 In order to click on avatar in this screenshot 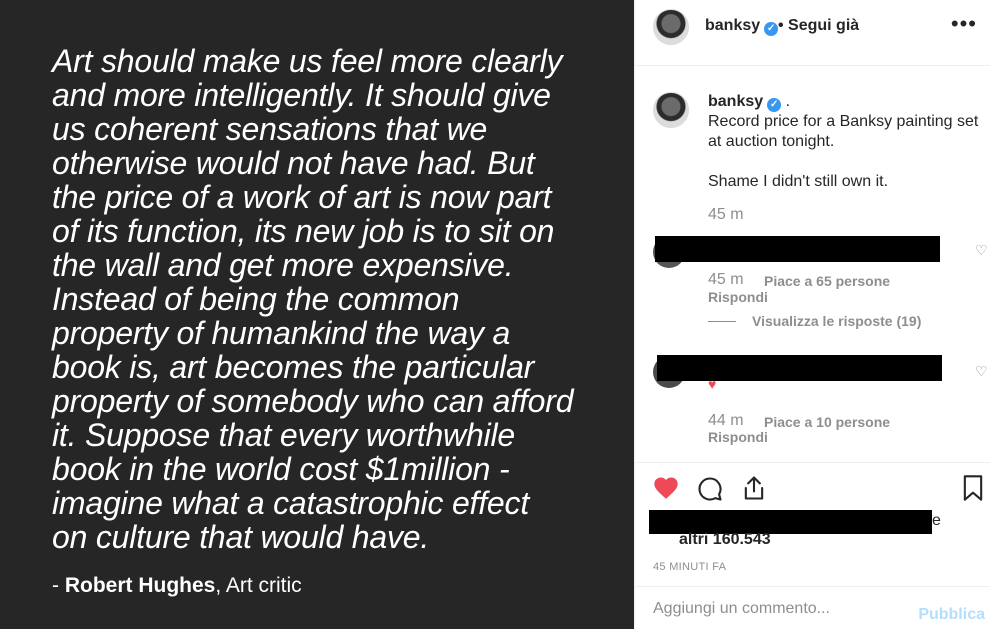, I will do `click(671, 27)`.